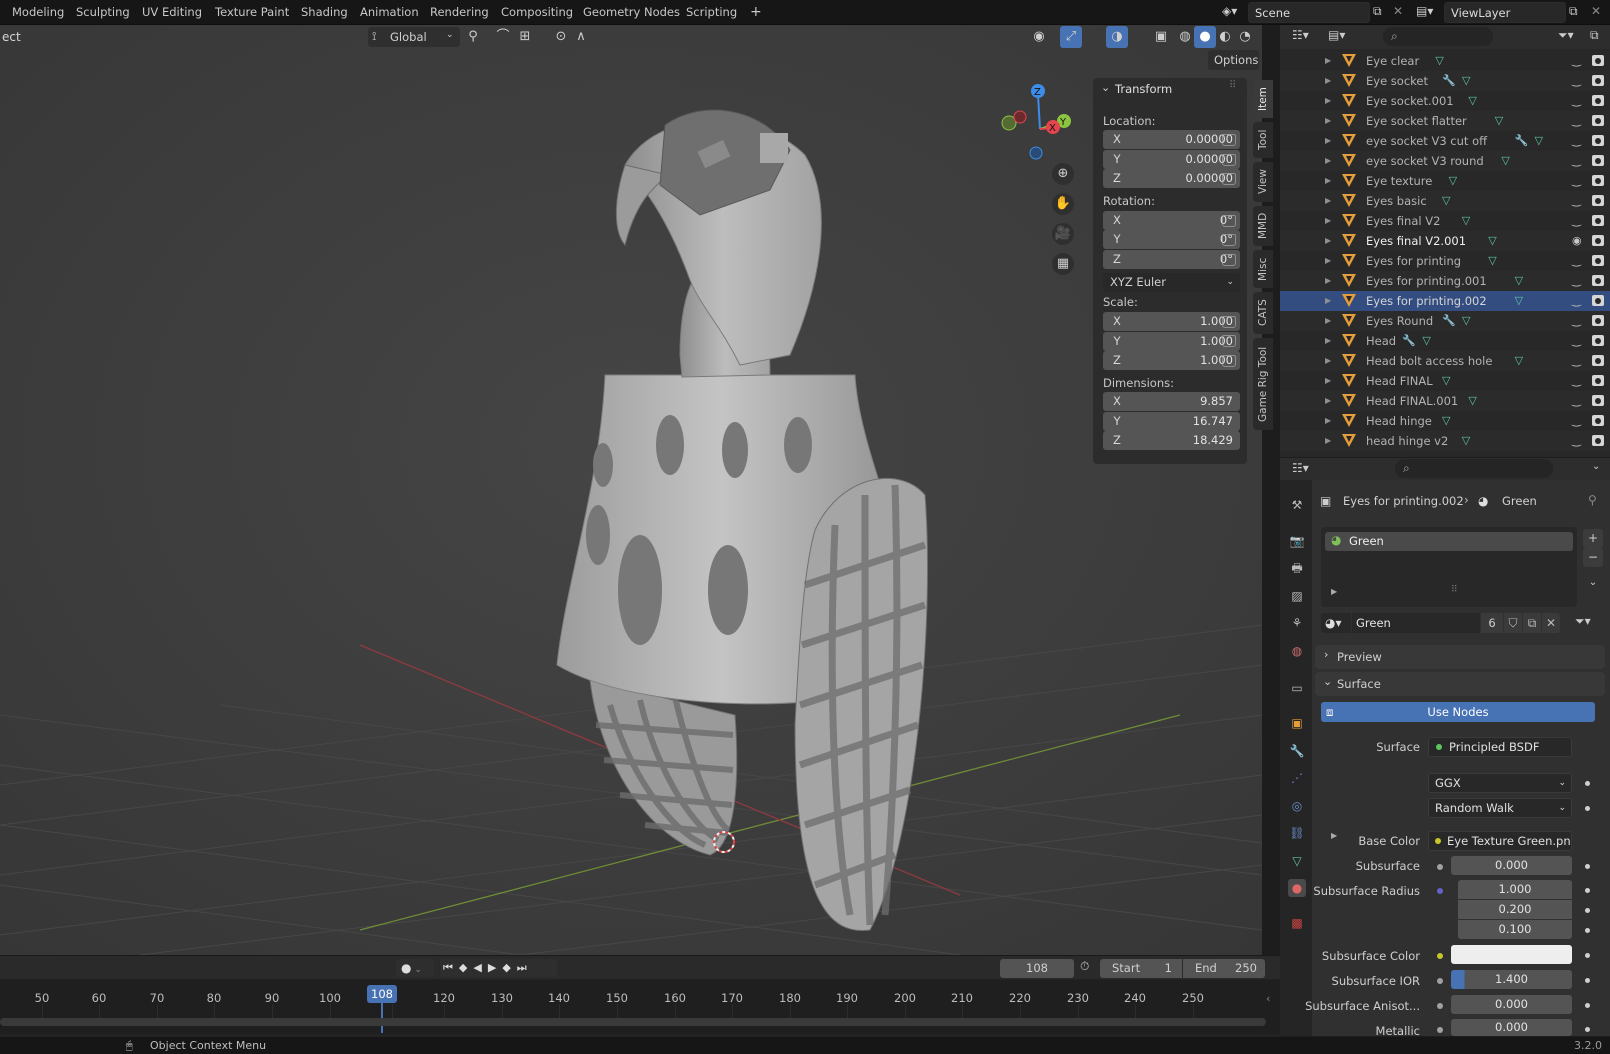  I want to click on tab-compositing: Compositing, so click(537, 12).